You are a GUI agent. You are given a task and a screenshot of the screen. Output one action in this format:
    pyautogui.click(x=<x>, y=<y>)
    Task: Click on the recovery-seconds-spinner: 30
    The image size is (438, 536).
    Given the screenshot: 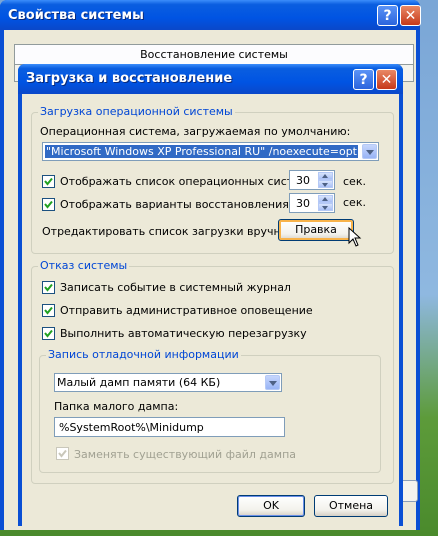 What is the action you would take?
    pyautogui.click(x=312, y=203)
    